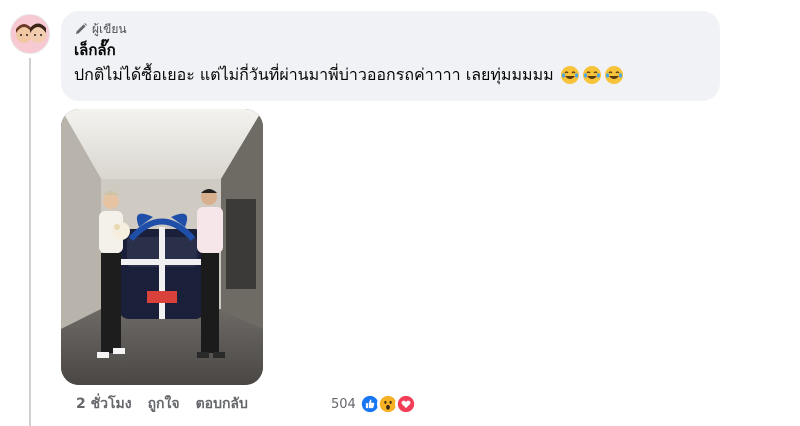  I want to click on emoji-row, so click(592, 75).